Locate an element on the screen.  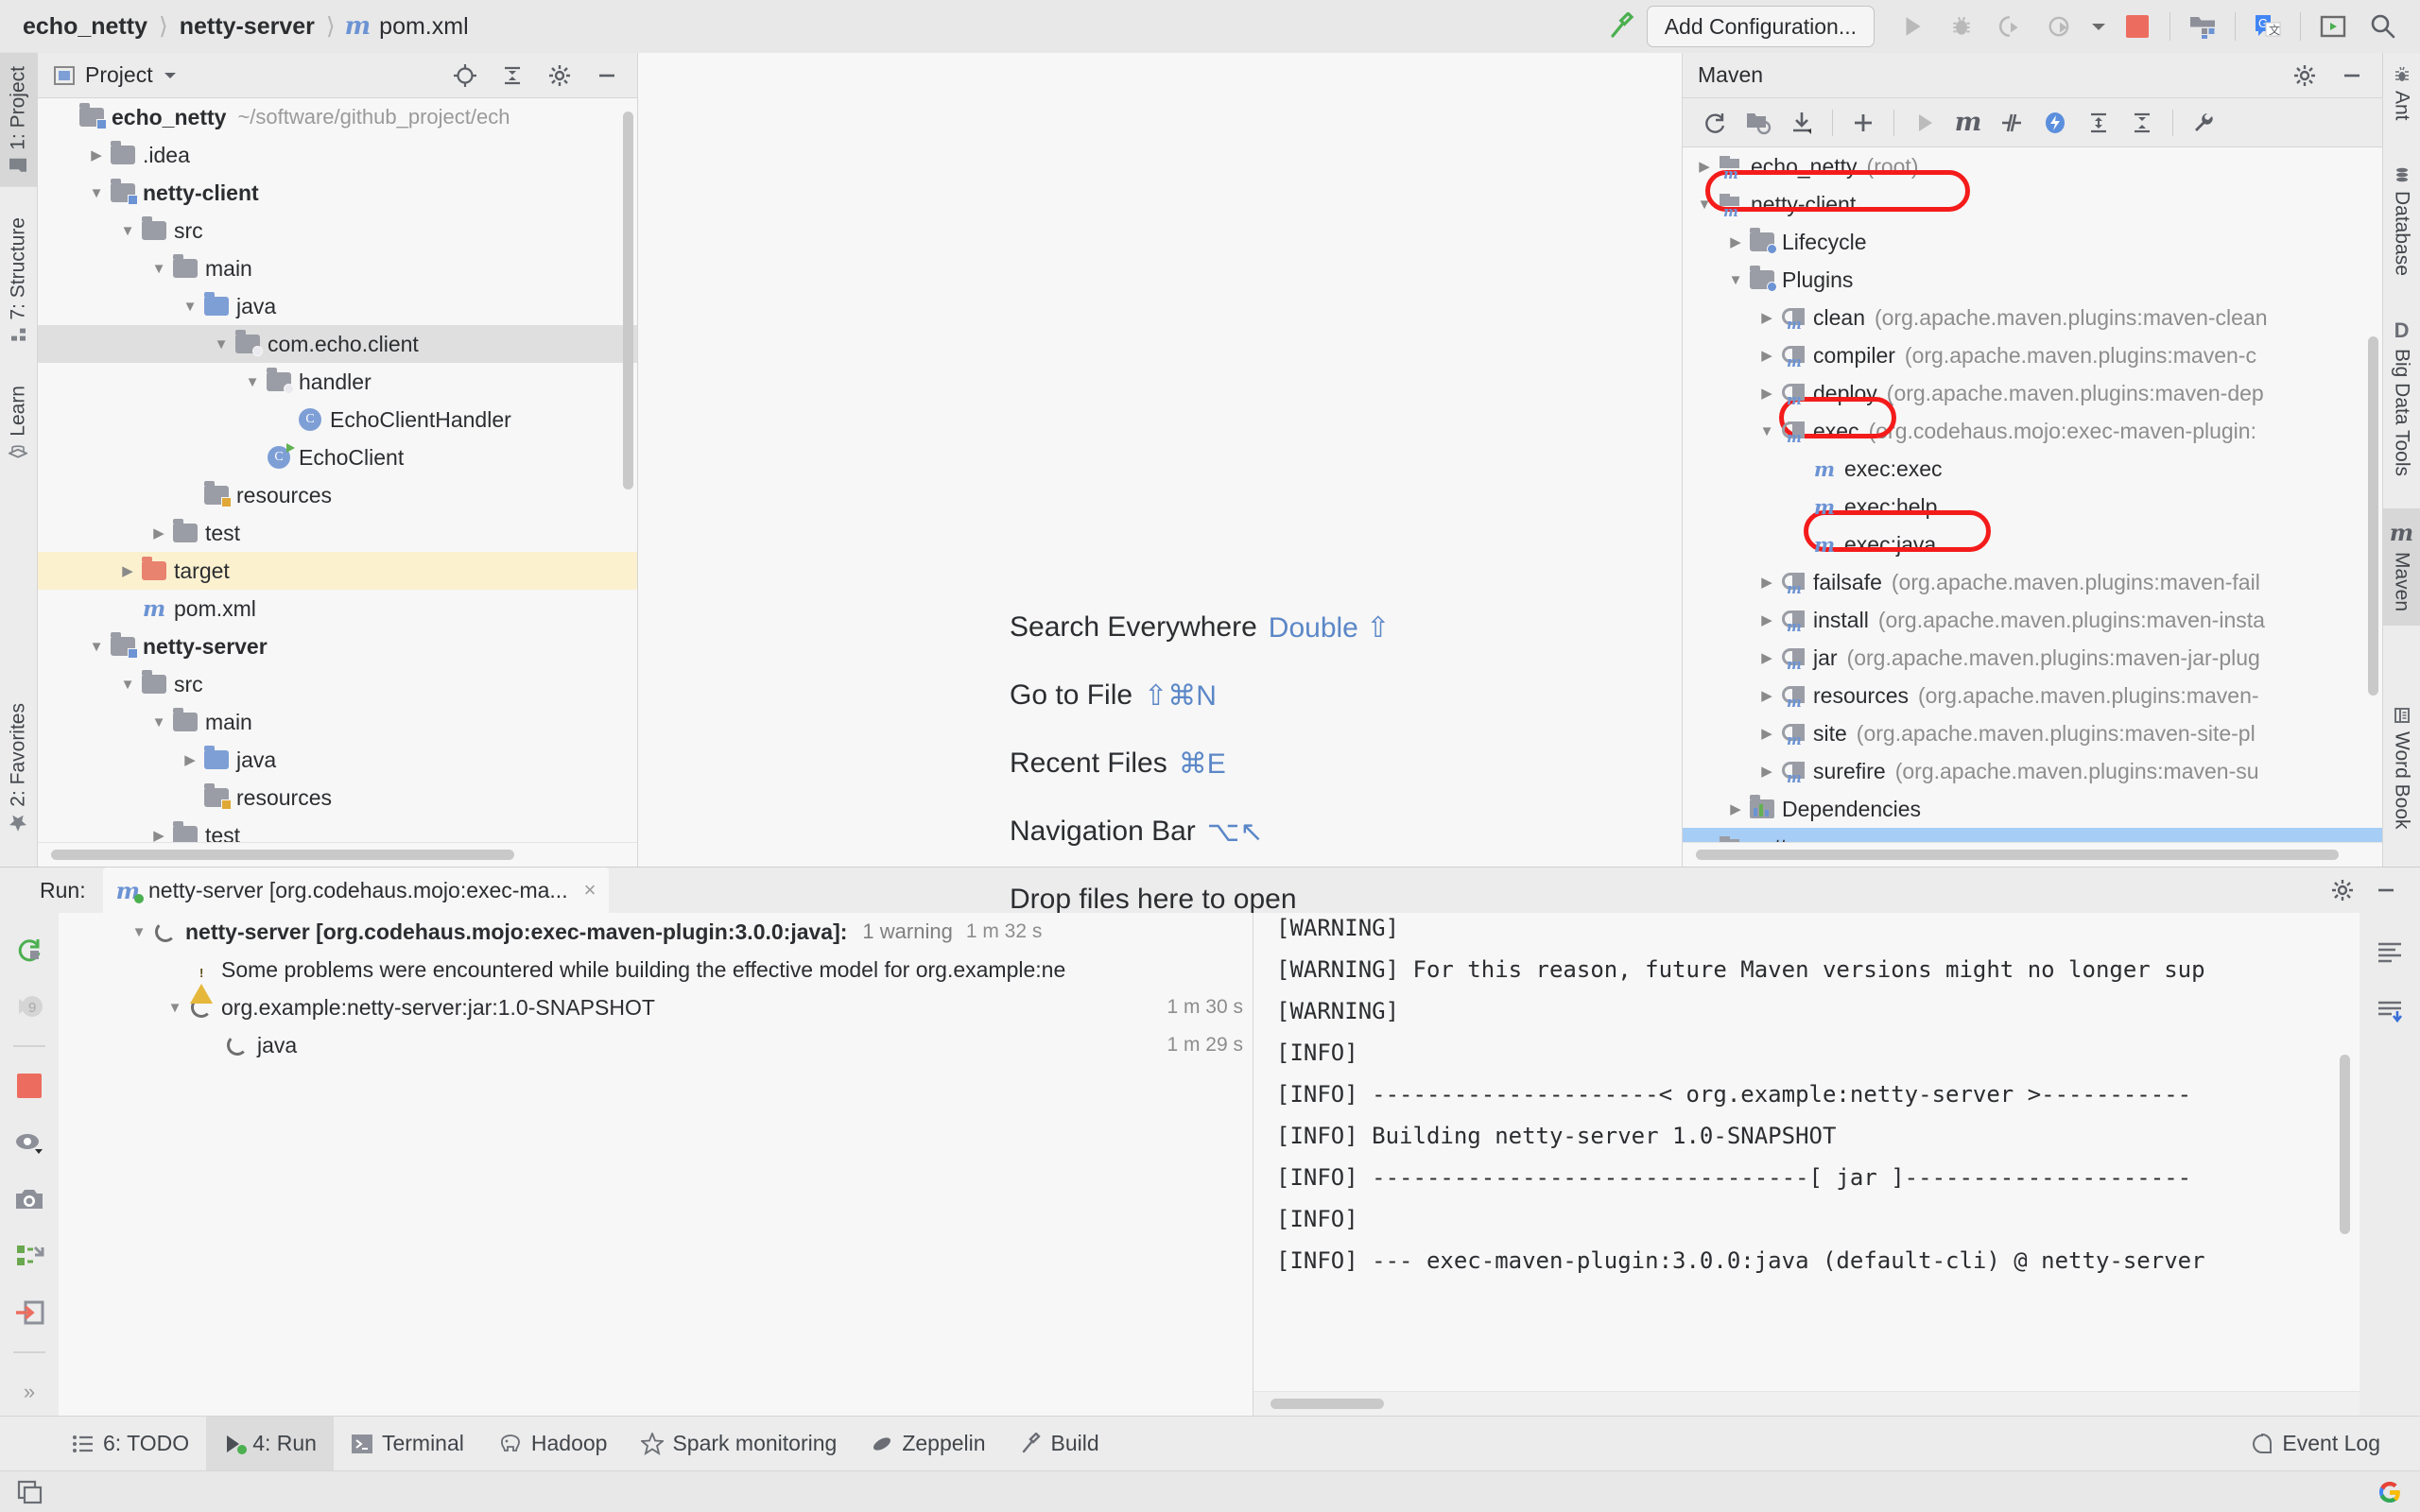
tree-row: ▼ java is located at coordinates (337, 306).